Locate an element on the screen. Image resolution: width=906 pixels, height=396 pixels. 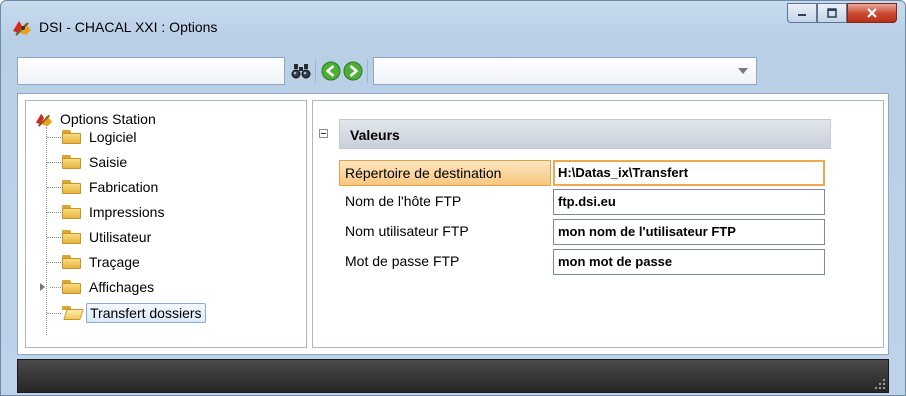
navigation-combo is located at coordinates (565, 71).